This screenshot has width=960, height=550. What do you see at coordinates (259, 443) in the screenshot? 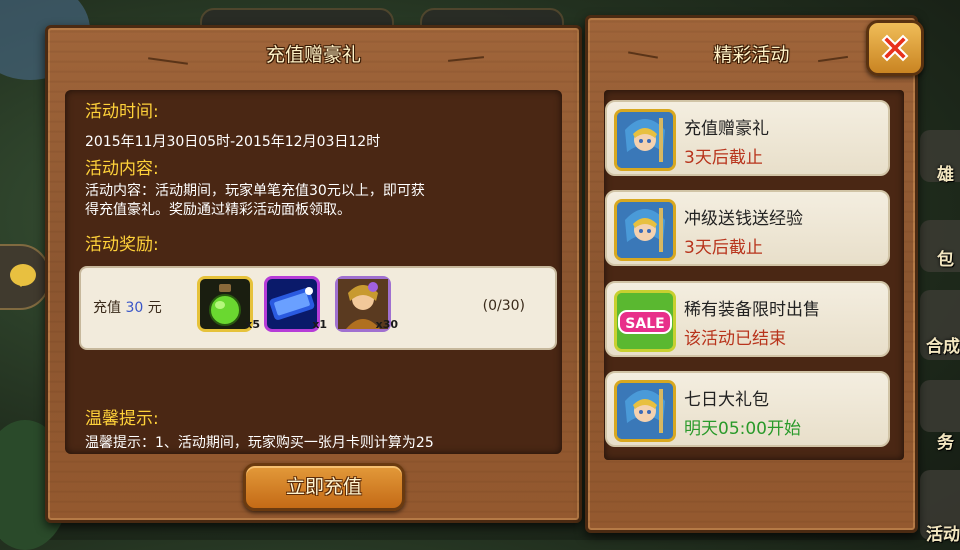
I see `tip-text: 温馨提示：1、活动期间，玩家购买一张月卡则计算为25` at bounding box center [259, 443].